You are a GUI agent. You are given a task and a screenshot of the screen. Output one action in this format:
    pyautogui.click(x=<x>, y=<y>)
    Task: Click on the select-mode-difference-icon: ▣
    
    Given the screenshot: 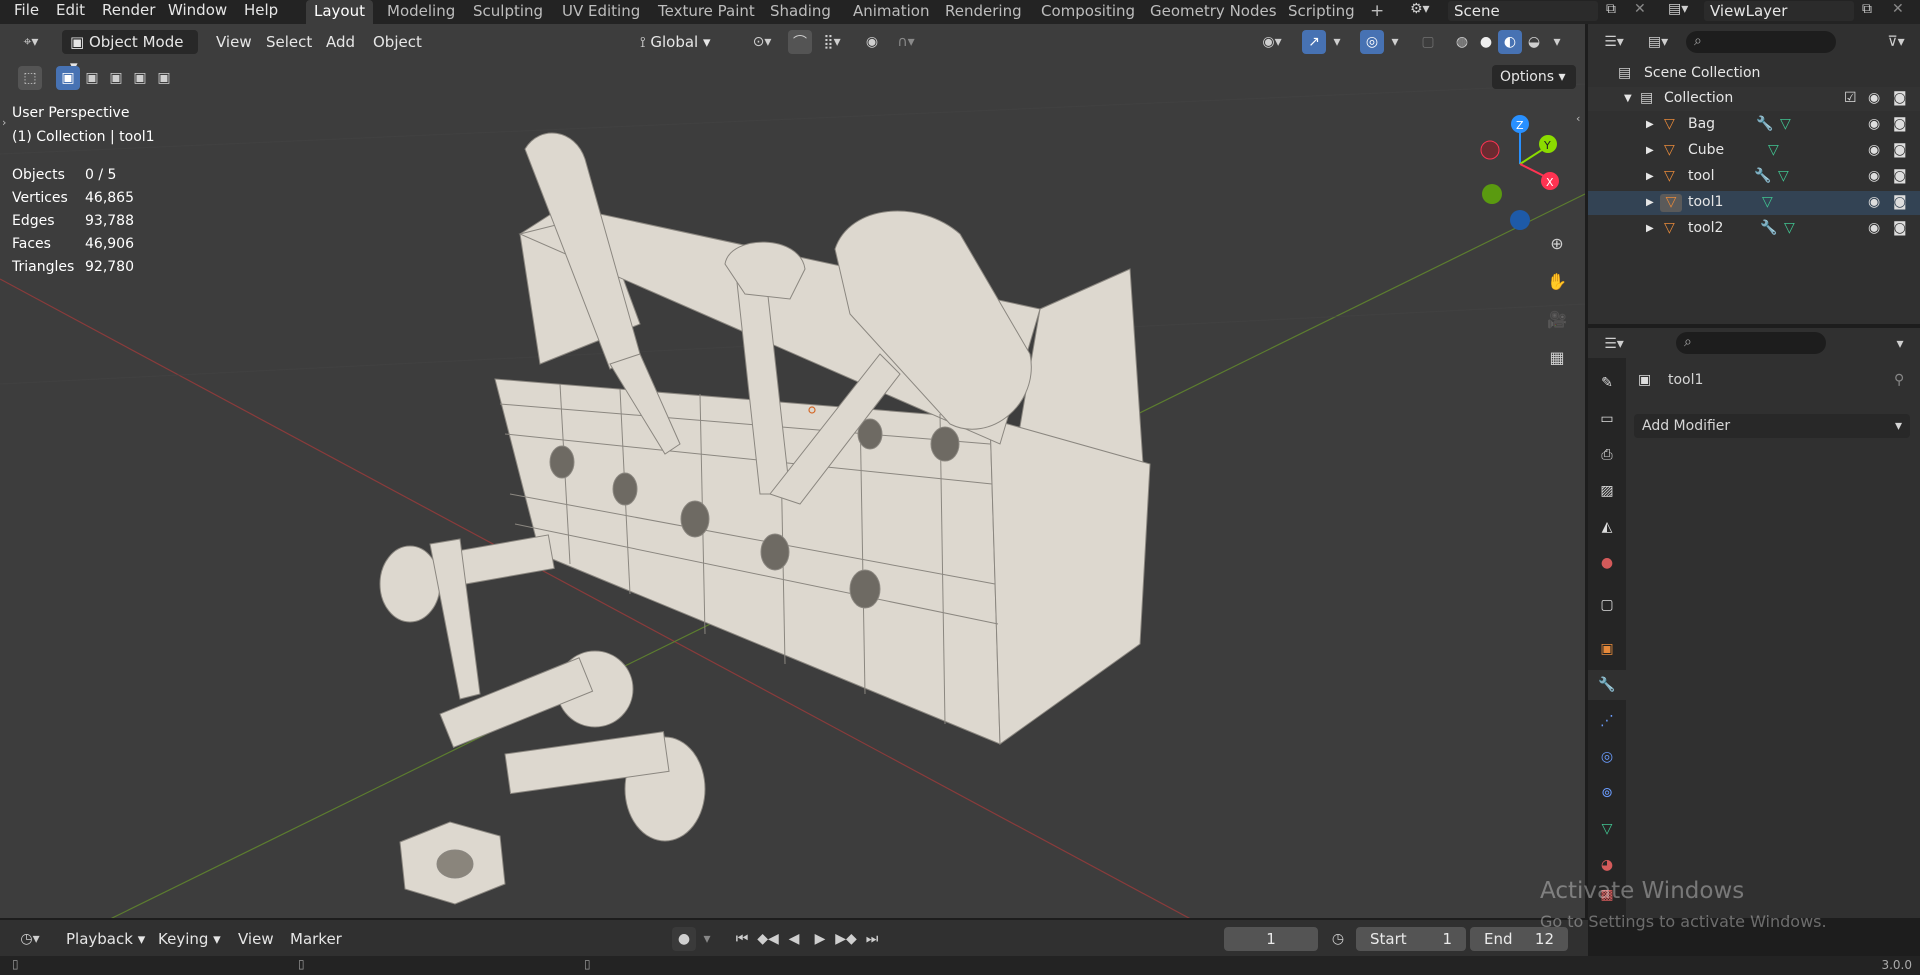 What is the action you would take?
    pyautogui.click(x=140, y=78)
    